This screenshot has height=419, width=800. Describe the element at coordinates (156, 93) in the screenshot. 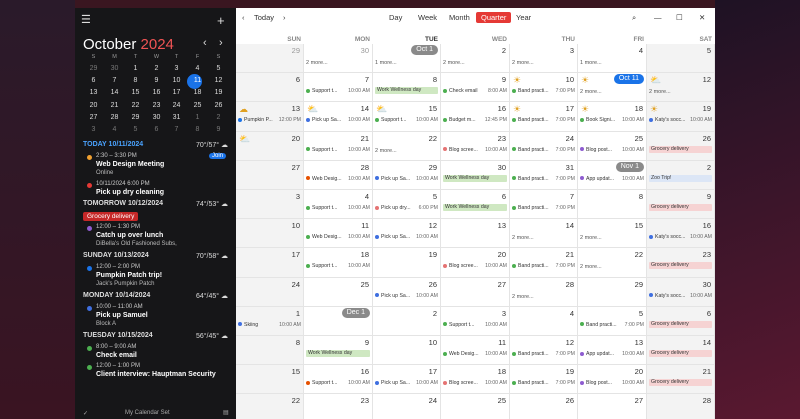

I see `mini-day: 16` at that location.